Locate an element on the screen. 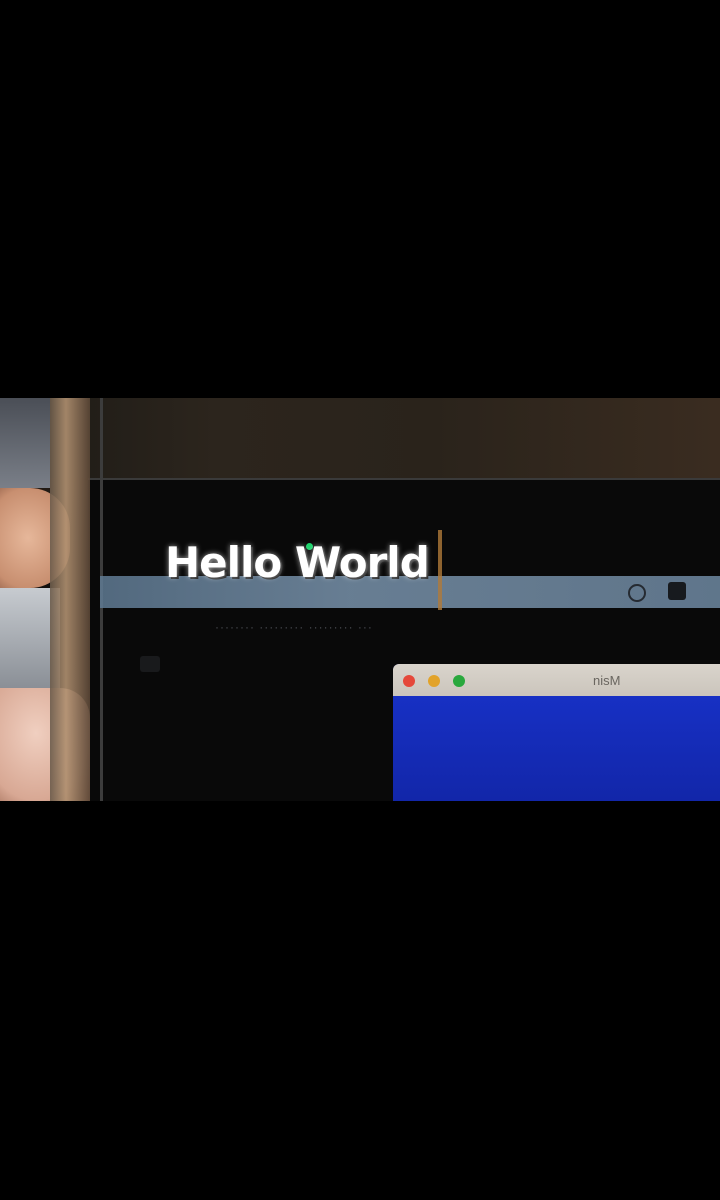 This screenshot has width=720, height=1200. app-window: nisM is located at coordinates (556, 732).